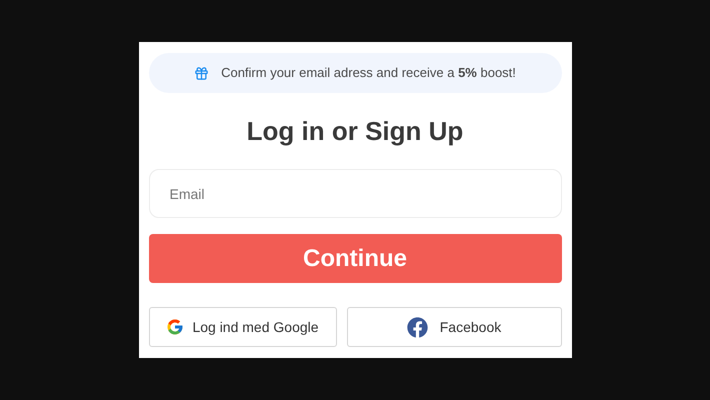  Describe the element at coordinates (355, 131) in the screenshot. I see `page-title: Log in or Sign Up` at that location.